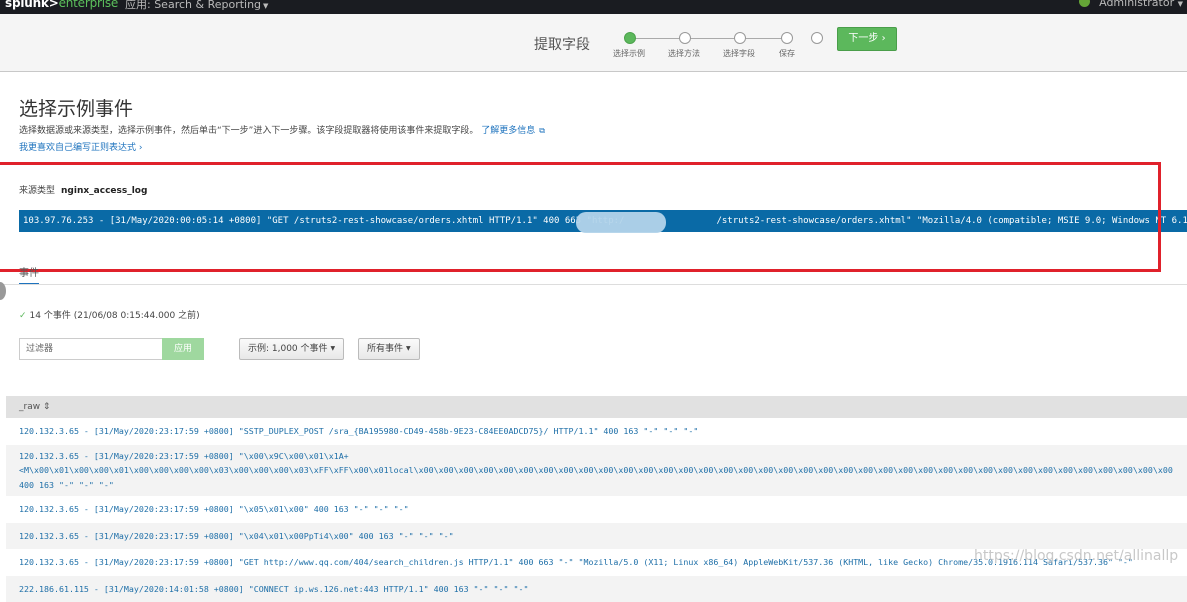 The image size is (1187, 602). What do you see at coordinates (29, 274) in the screenshot?
I see `tab-events: 事件` at bounding box center [29, 274].